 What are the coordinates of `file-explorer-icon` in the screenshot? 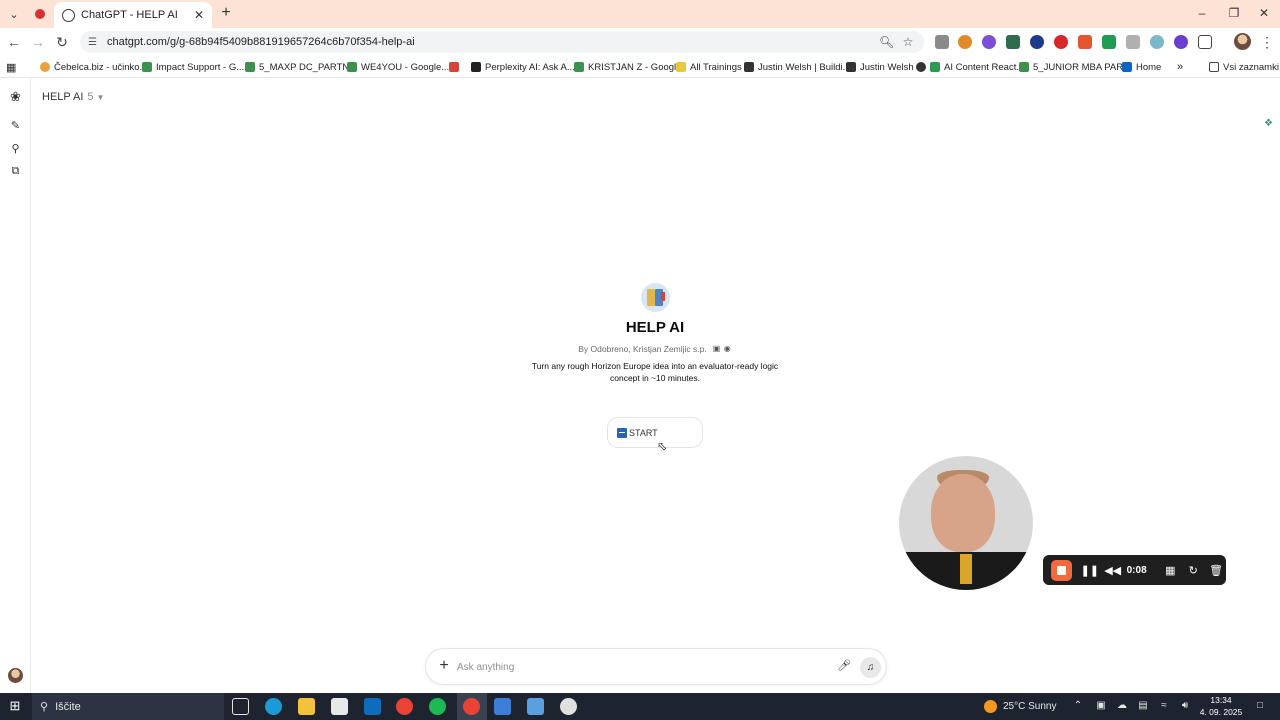 It's located at (306, 706).